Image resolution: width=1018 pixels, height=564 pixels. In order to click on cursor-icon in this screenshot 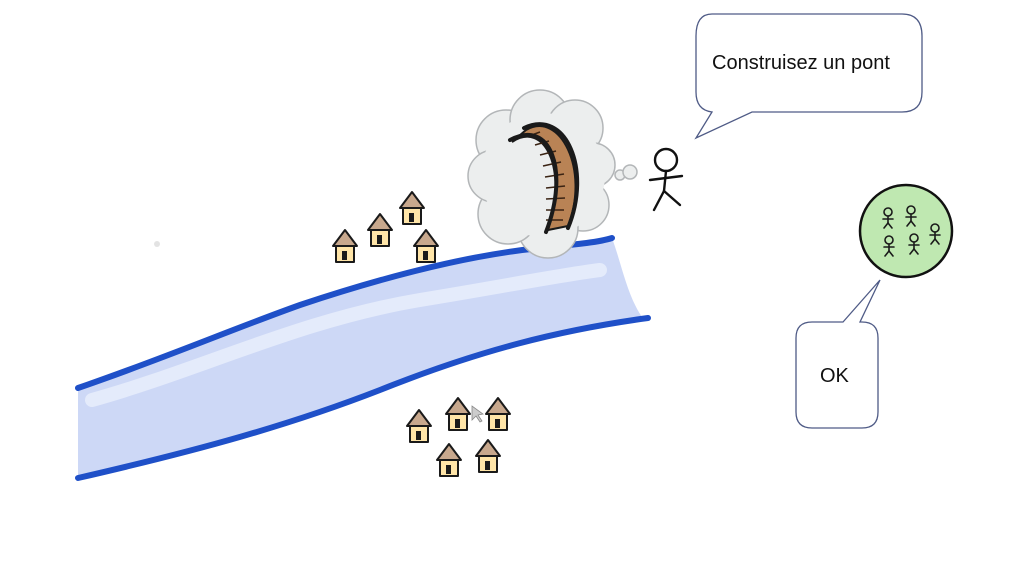, I will do `click(477, 414)`.